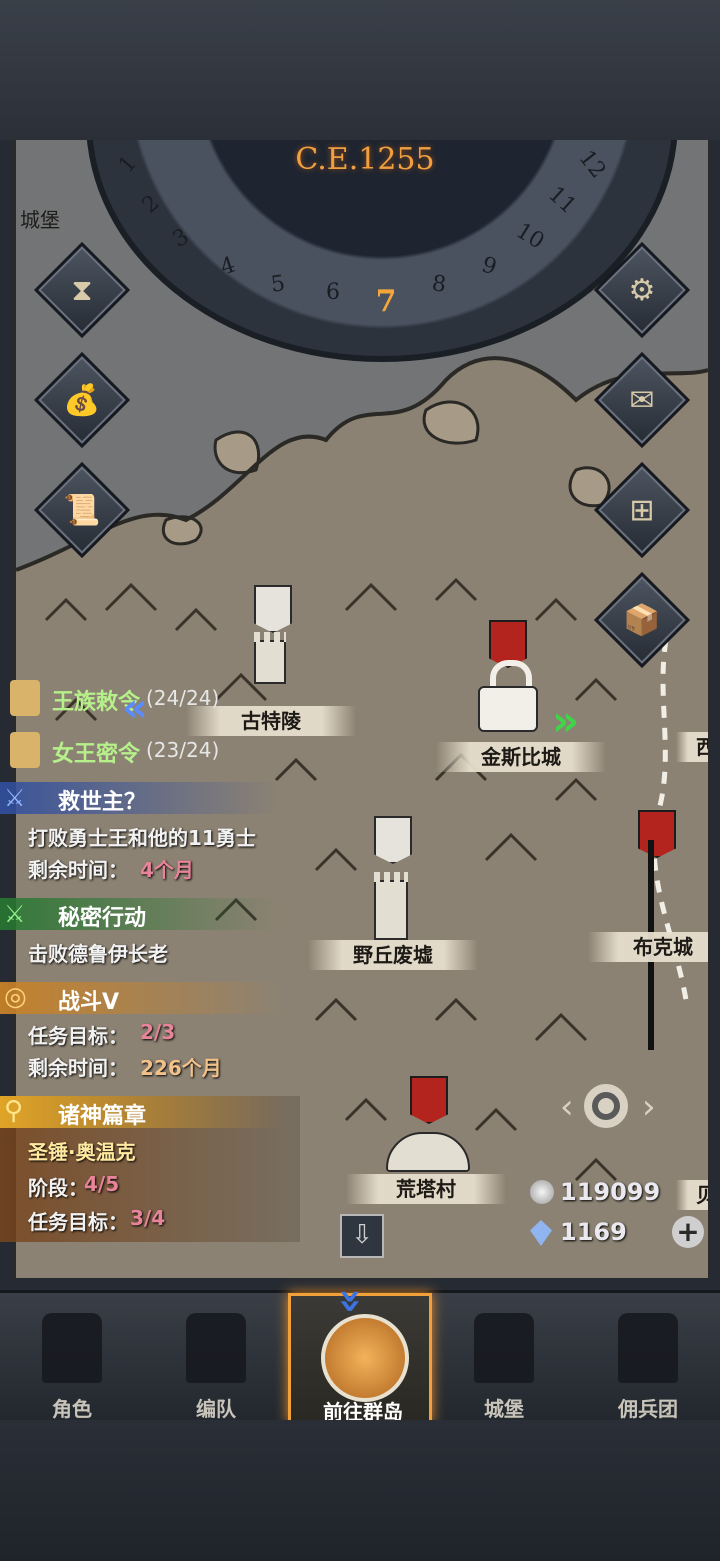  What do you see at coordinates (610, 1192) in the screenshot?
I see `silver-amount: 119099` at bounding box center [610, 1192].